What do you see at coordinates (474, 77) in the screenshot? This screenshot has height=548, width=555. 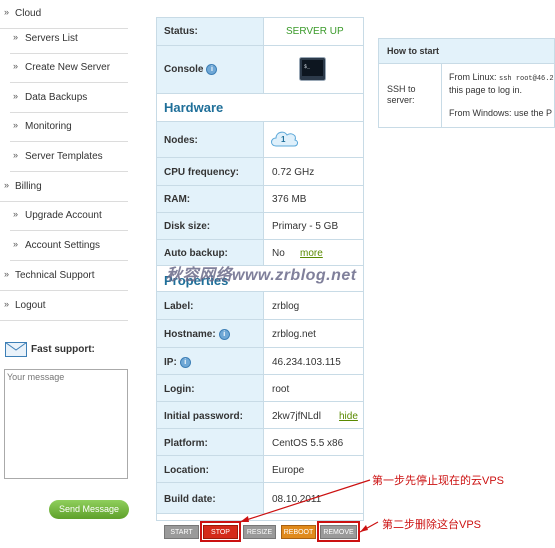 I see `linux-text: From Linux:` at bounding box center [474, 77].